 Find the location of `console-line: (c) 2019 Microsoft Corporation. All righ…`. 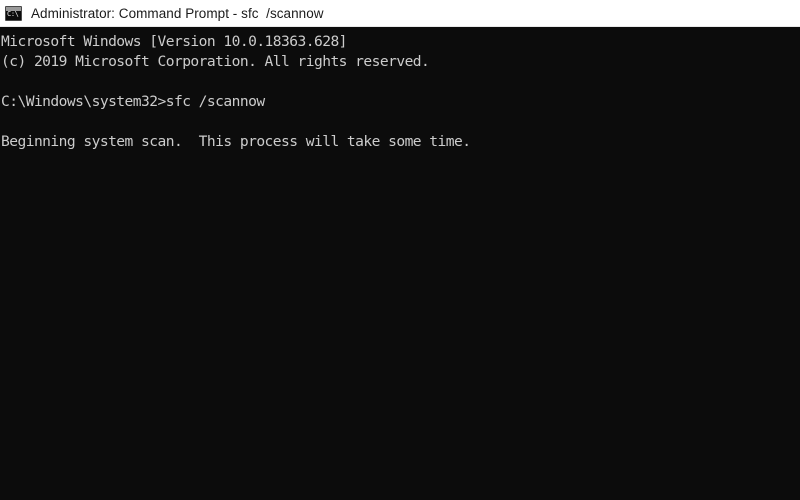

console-line: (c) 2019 Microsoft Corporation. All righ… is located at coordinates (215, 61).